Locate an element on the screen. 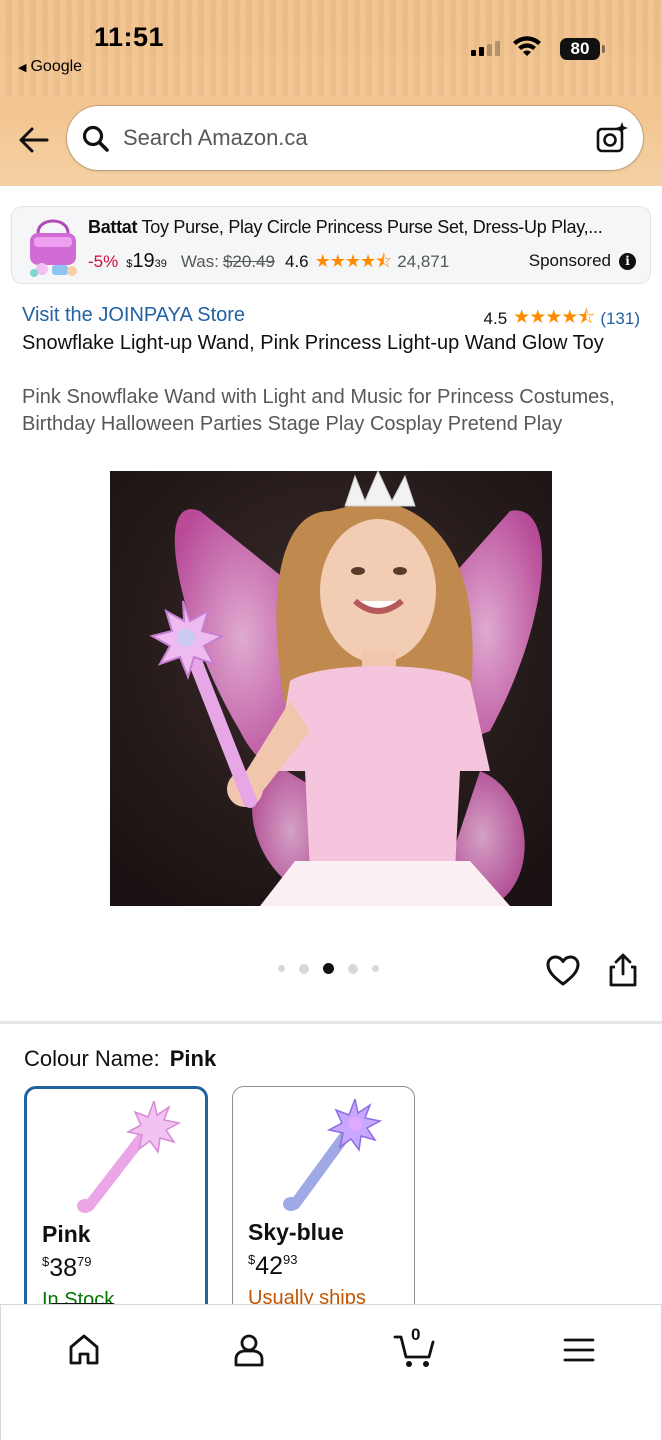  ad-was-price: Was: $20.49 is located at coordinates (227, 261).